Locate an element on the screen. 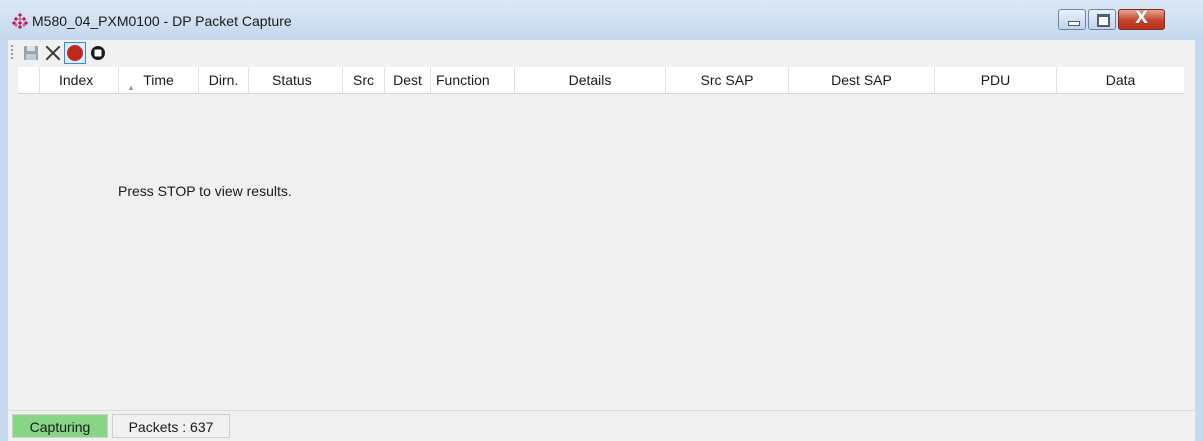 The image size is (1203, 441). column-header-index: Index ▲ is located at coordinates (87, 80).